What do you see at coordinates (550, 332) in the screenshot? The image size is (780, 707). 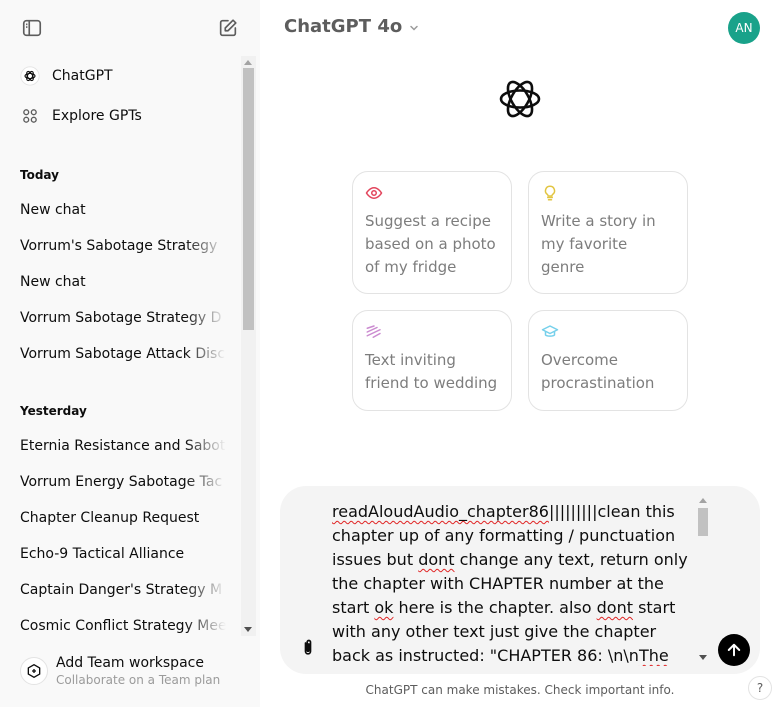 I see `graduation-cap-icon` at bounding box center [550, 332].